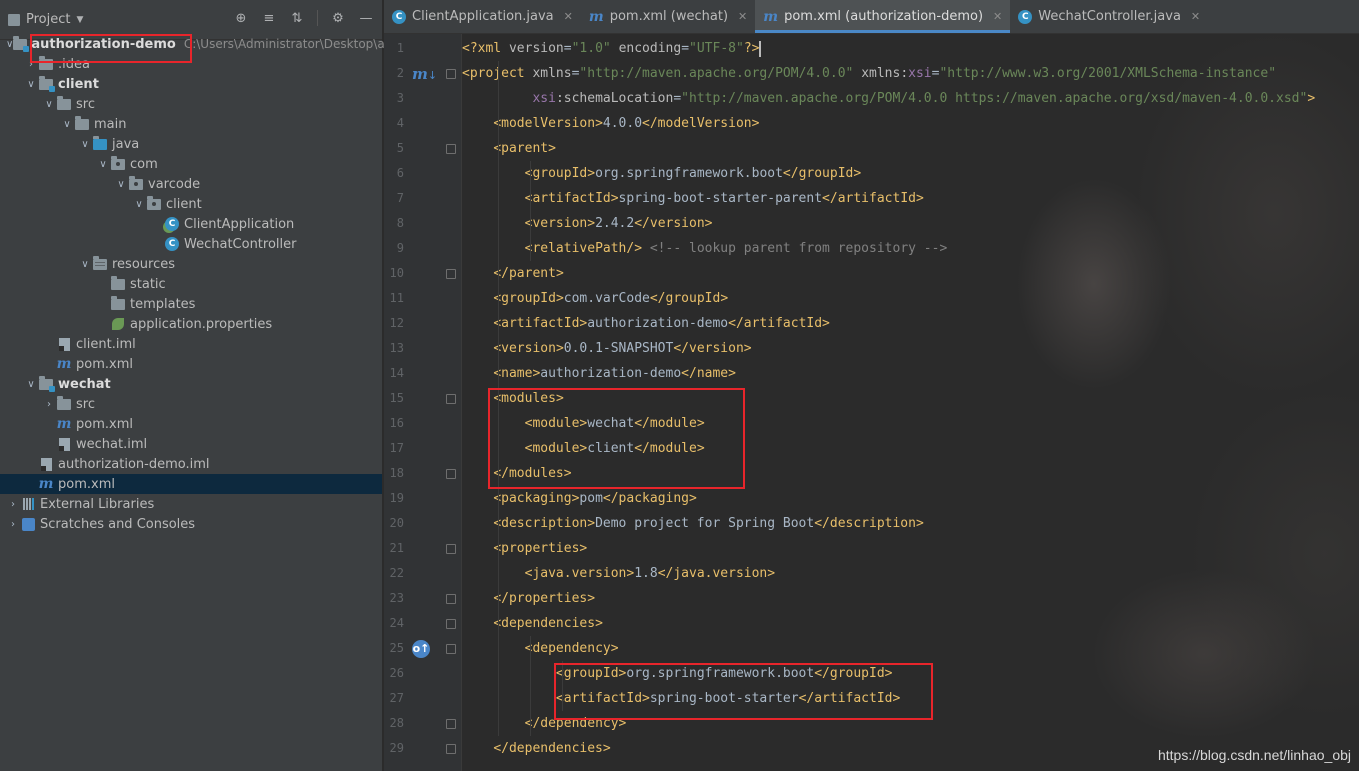 This screenshot has height=771, width=1359. I want to click on line-number: 25, so click(396, 648).